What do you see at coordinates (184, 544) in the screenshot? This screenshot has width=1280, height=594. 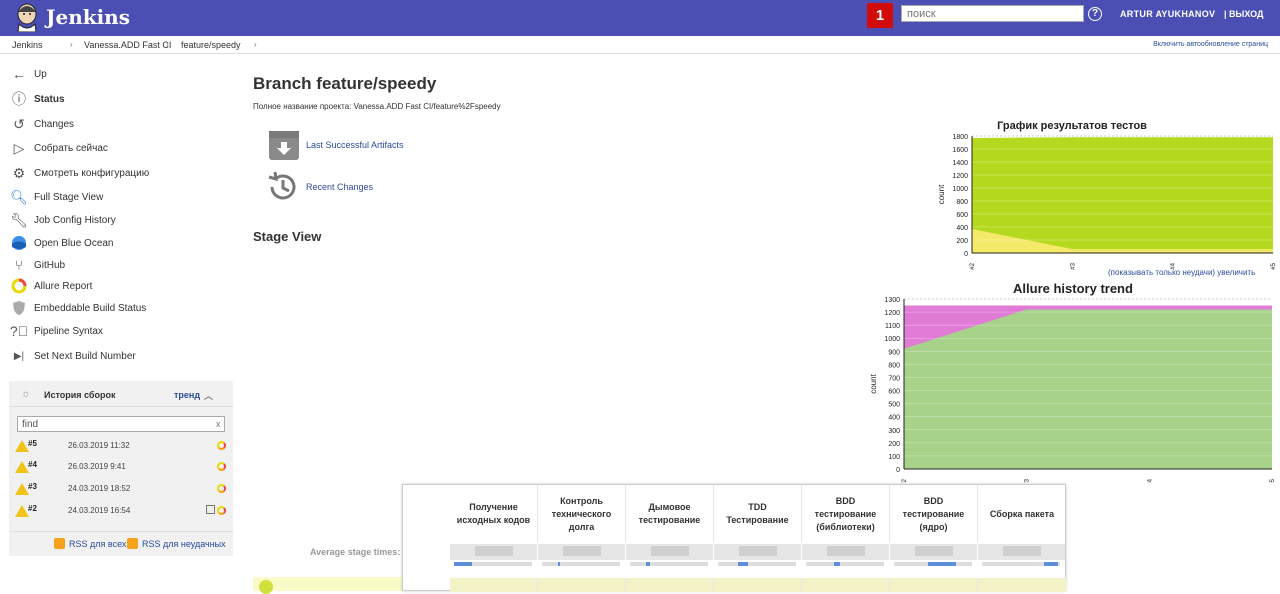 I see `rss-failed-link: RSS для неудачных` at bounding box center [184, 544].